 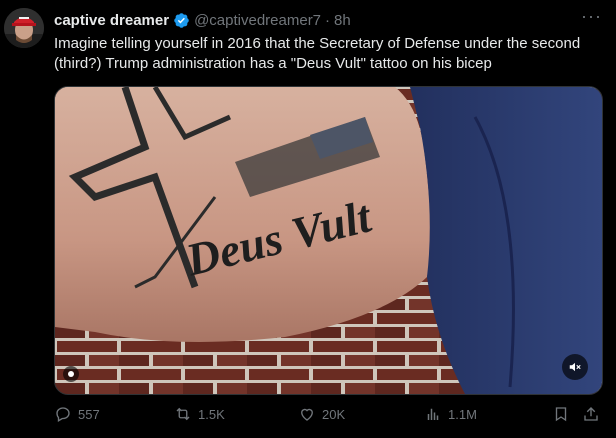 I want to click on verified-badge-icon, so click(x=181, y=20).